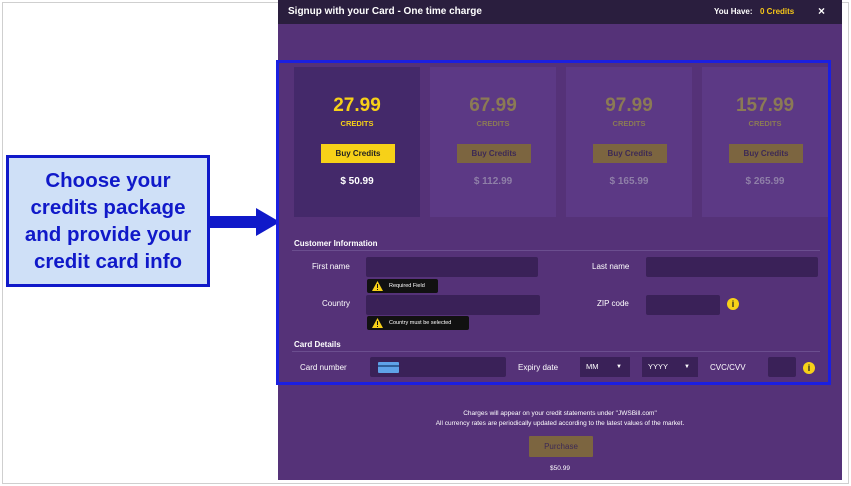 The height and width of the screenshot is (486, 851). What do you see at coordinates (782, 367) in the screenshot?
I see `cvc-field` at bounding box center [782, 367].